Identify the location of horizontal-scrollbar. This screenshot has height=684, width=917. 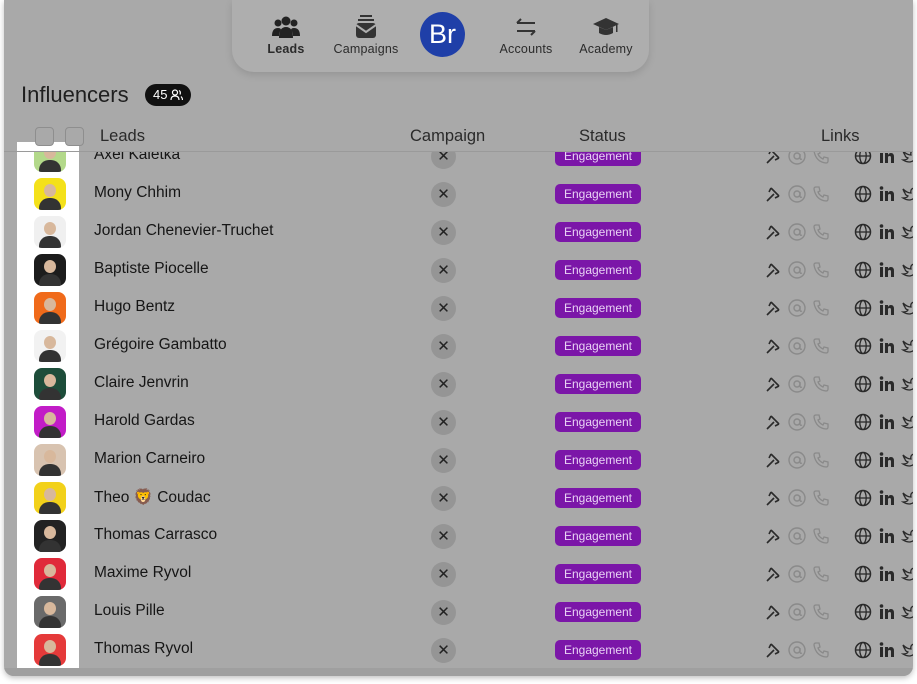
(458, 672).